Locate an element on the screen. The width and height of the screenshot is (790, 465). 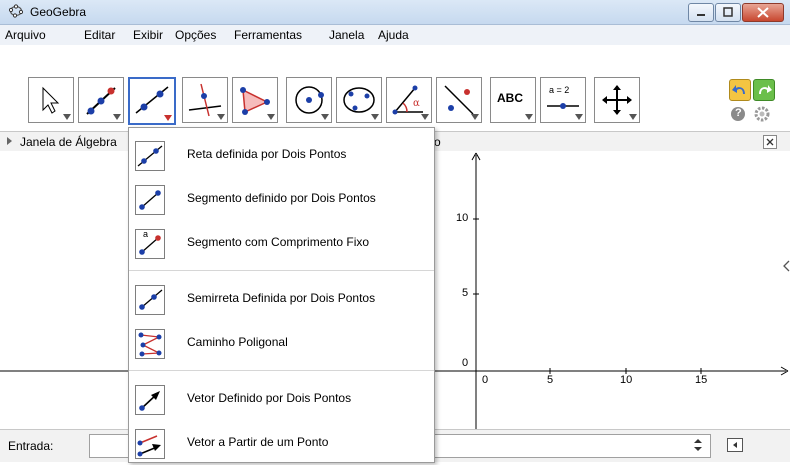
undo-button is located at coordinates (740, 90).